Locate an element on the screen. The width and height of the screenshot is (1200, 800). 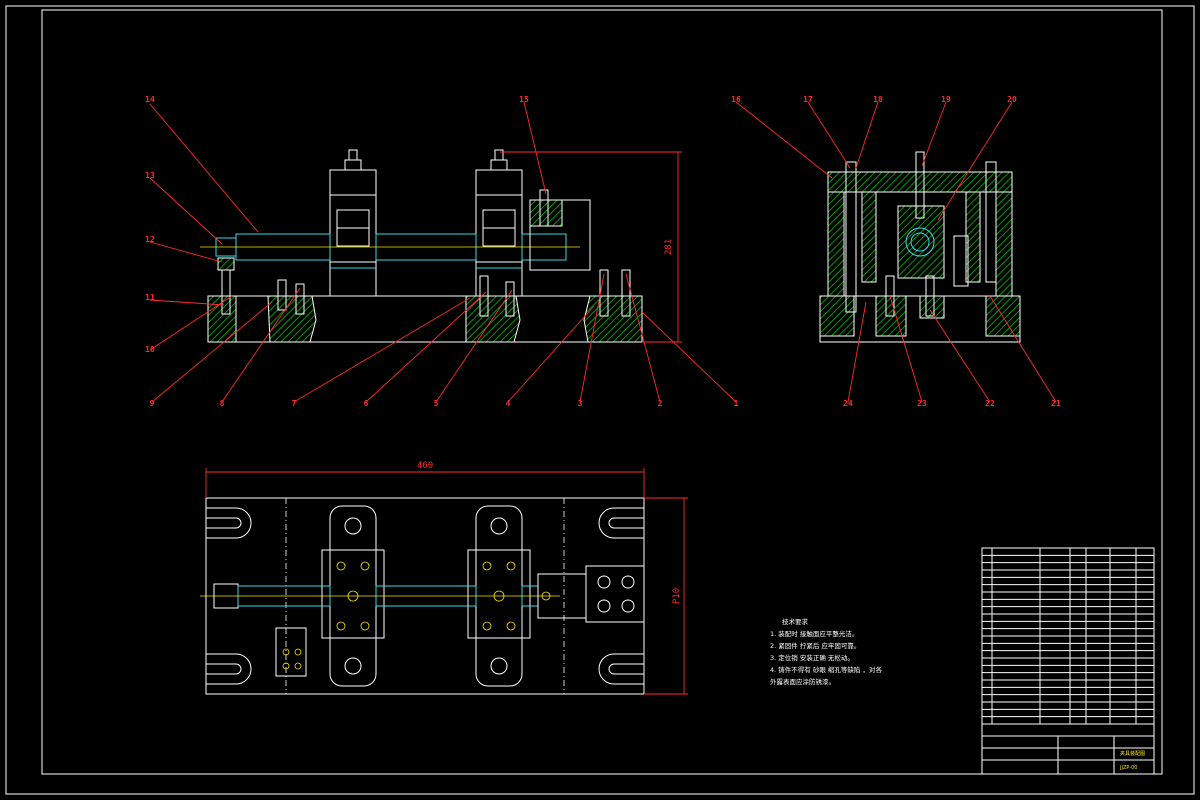
callout-24: 24 is located at coordinates (848, 403).